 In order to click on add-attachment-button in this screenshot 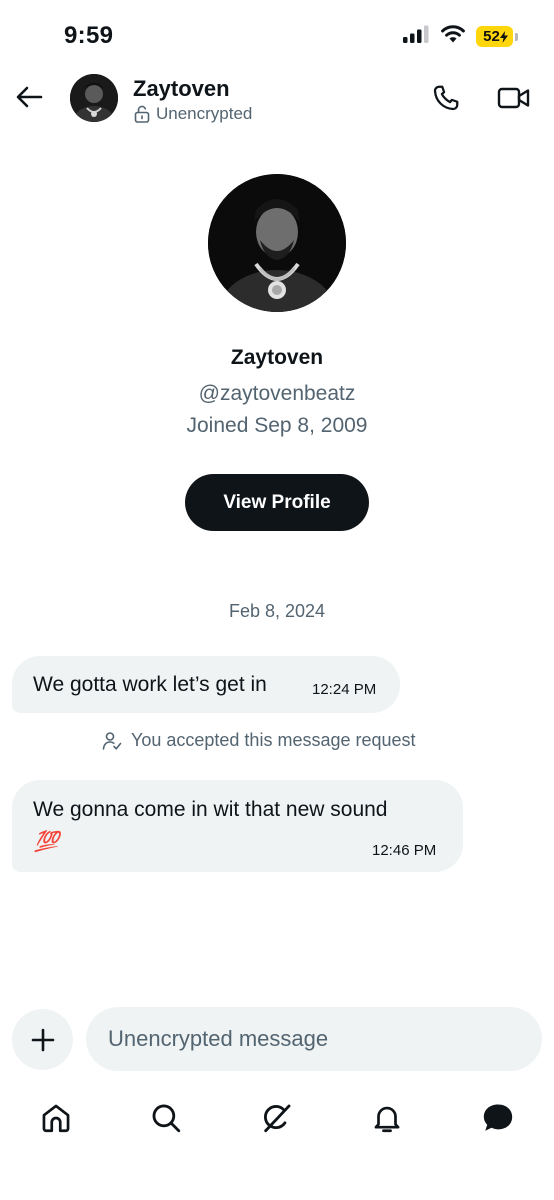, I will do `click(42, 1039)`.